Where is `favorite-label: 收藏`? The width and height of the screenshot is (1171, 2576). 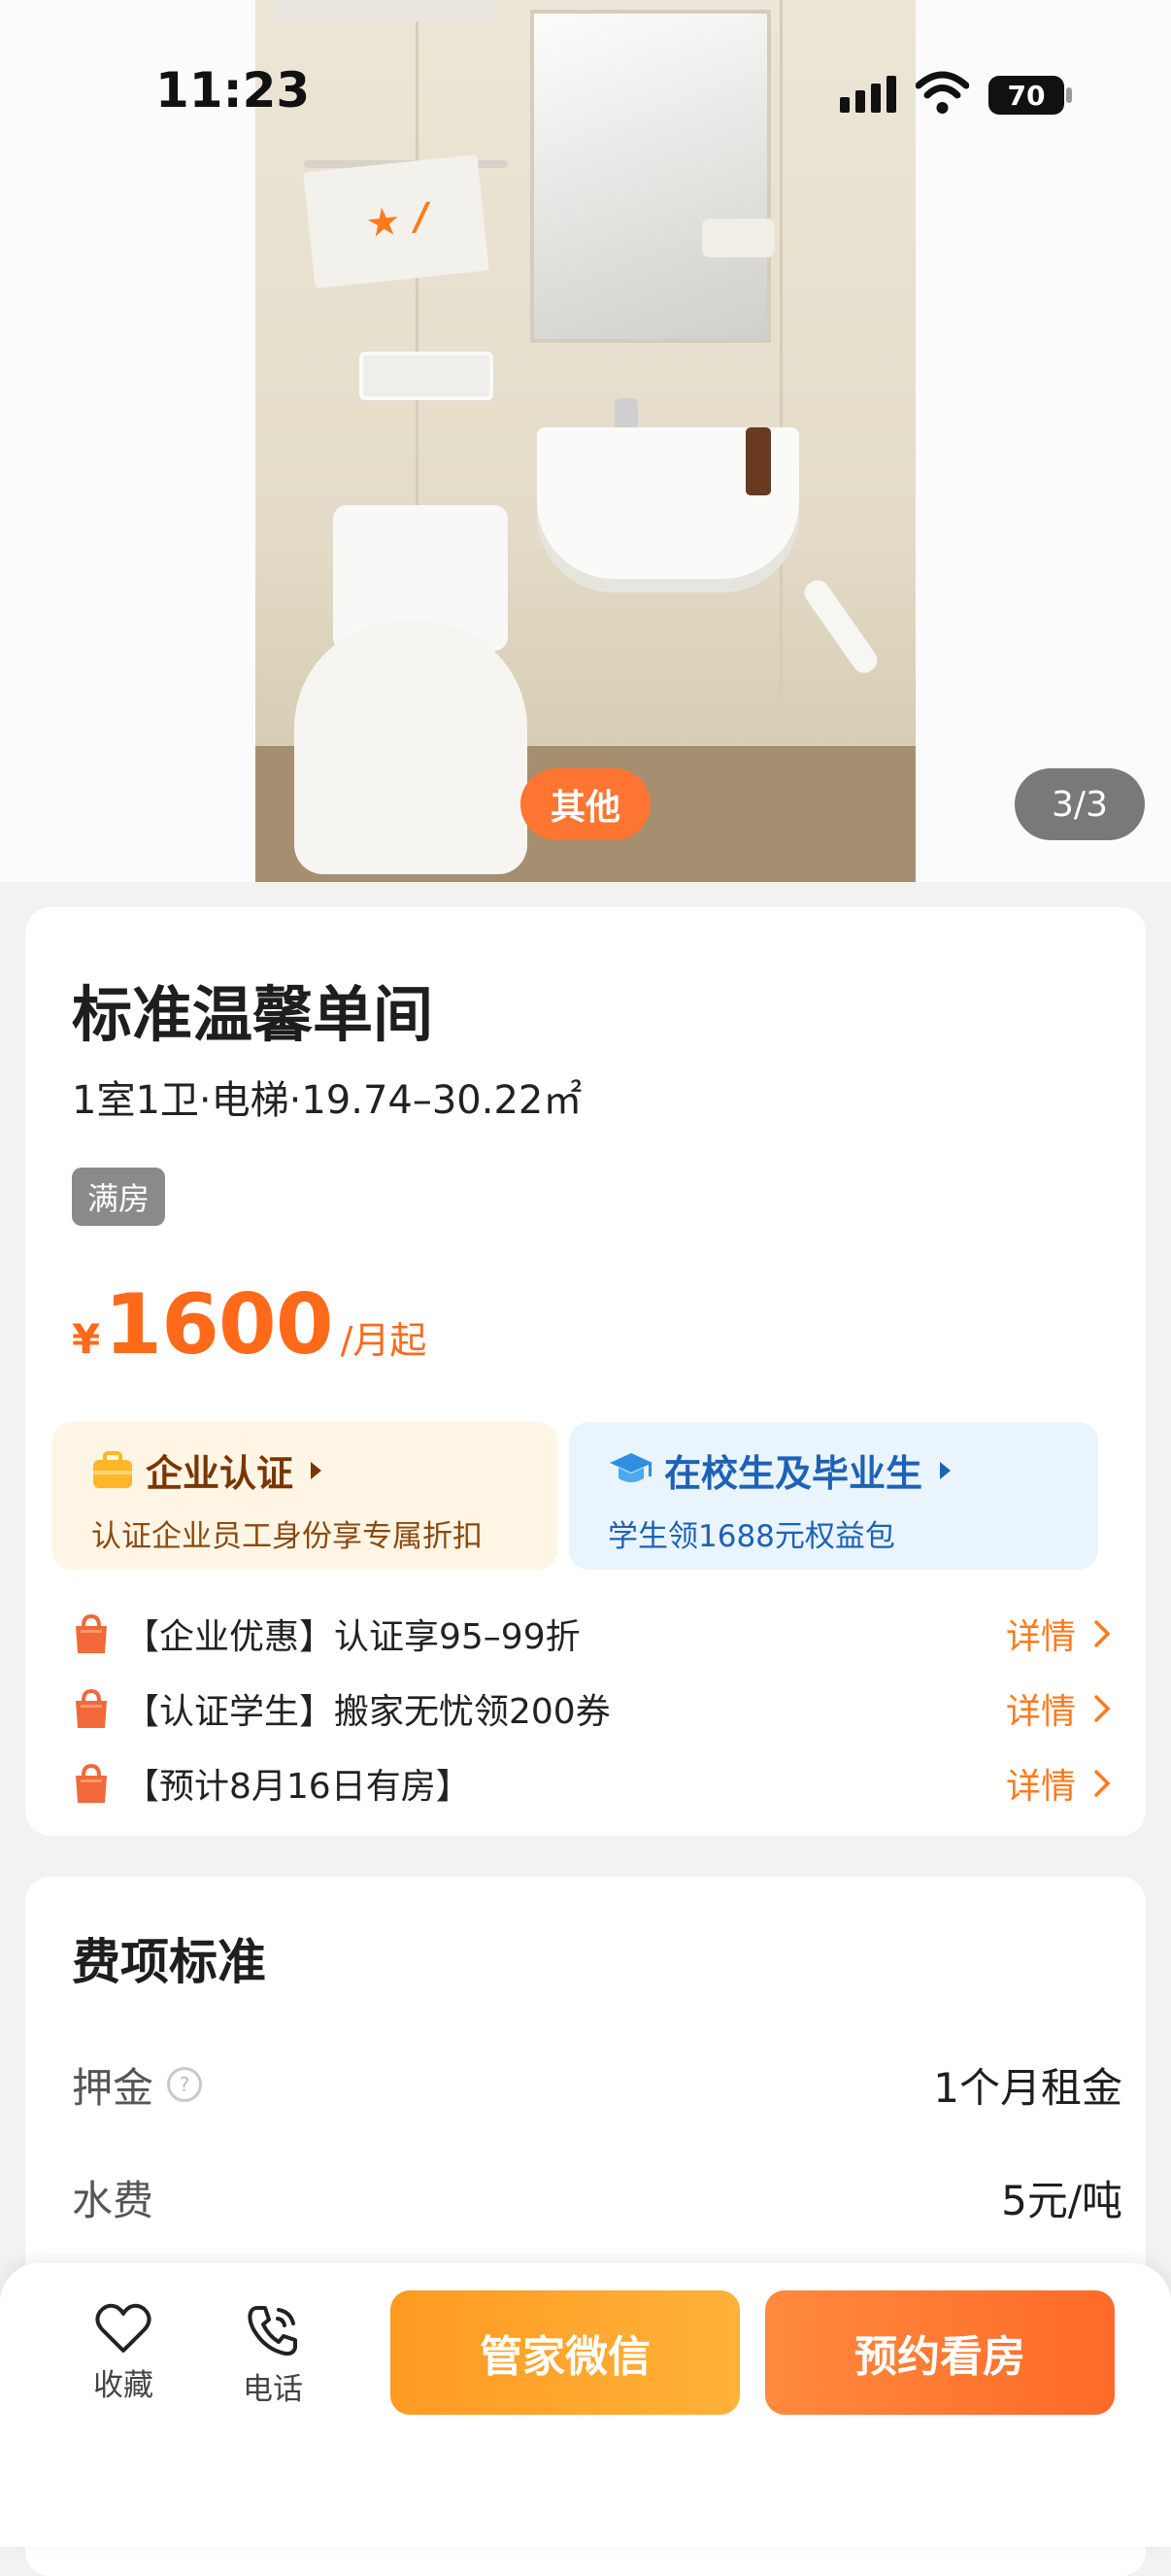
favorite-label: 收藏 is located at coordinates (123, 2385).